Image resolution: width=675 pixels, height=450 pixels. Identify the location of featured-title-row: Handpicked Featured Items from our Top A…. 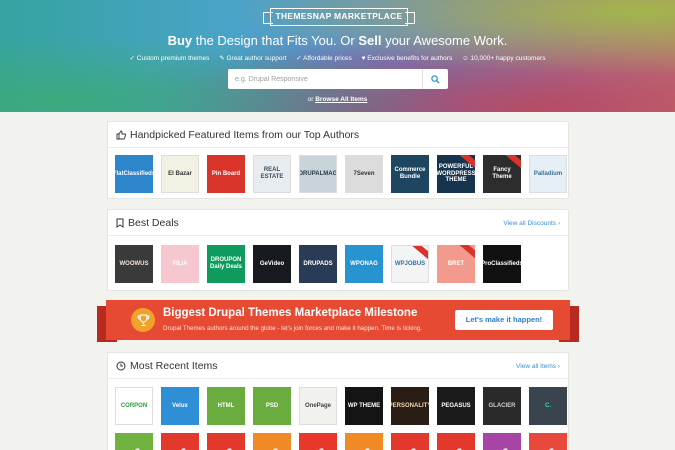
(237, 135).